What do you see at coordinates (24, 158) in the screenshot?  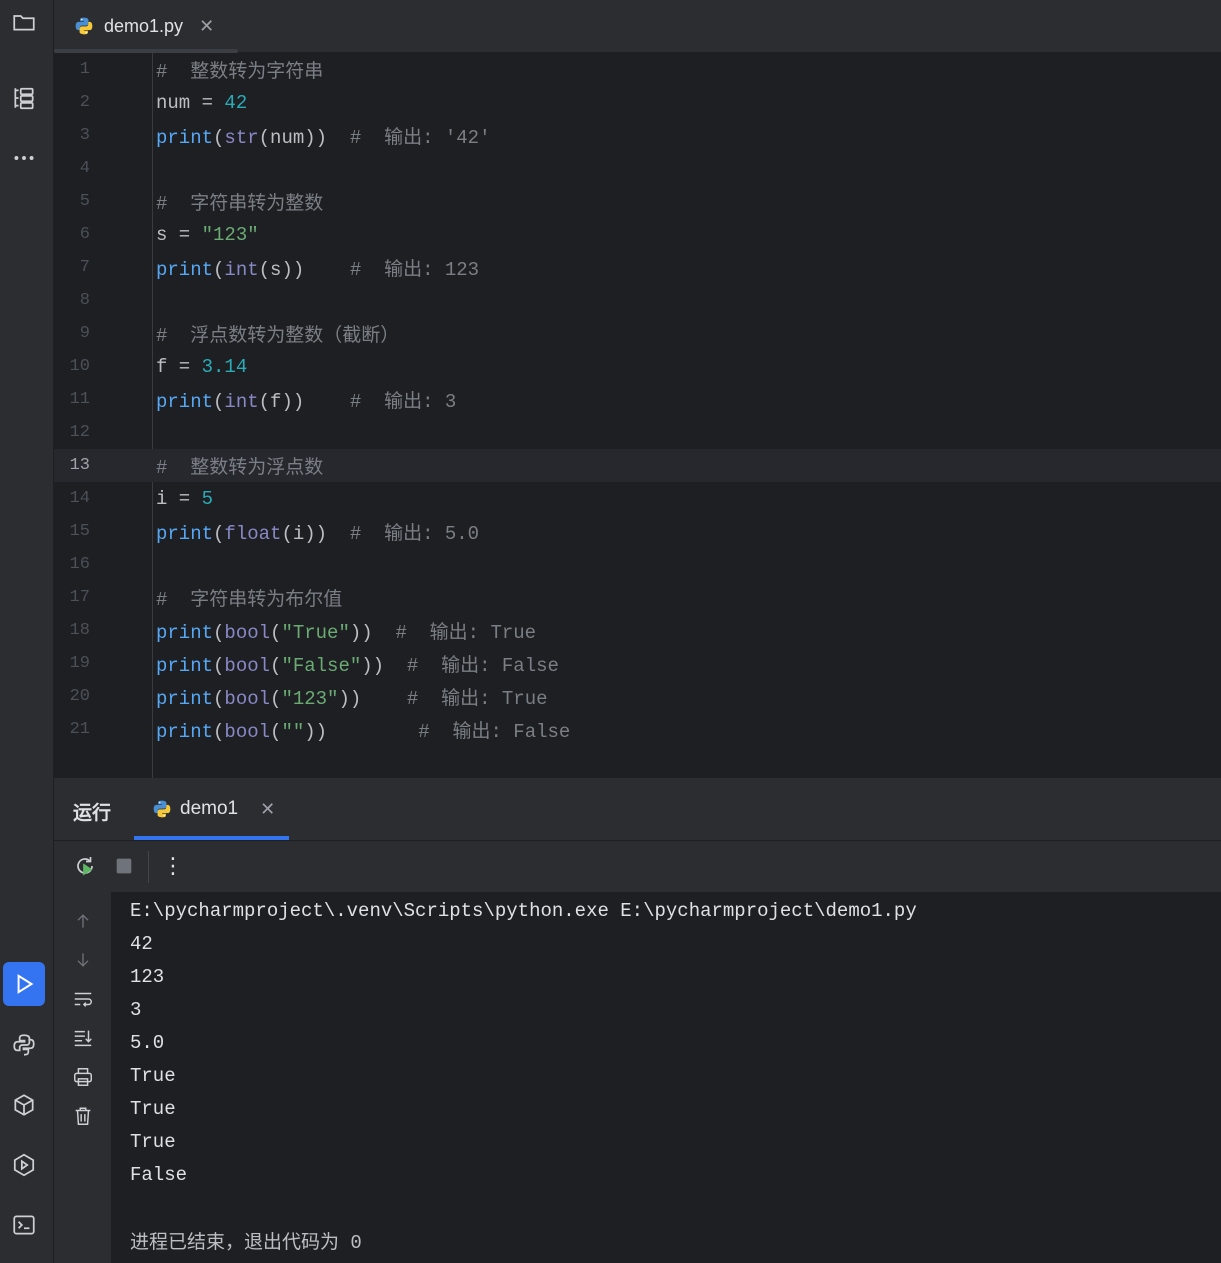 I see `more-tools-icon` at bounding box center [24, 158].